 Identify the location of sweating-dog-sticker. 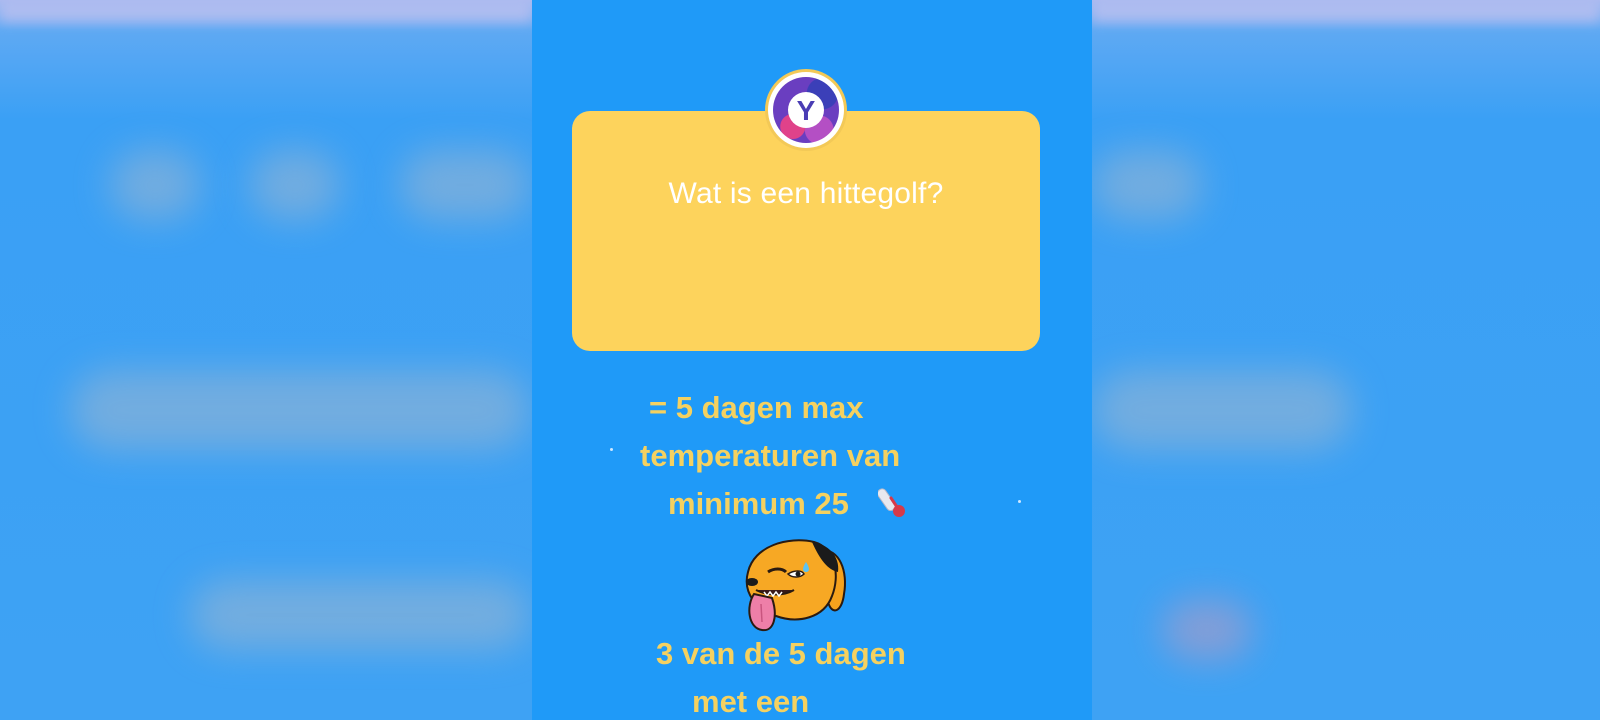
(795, 585).